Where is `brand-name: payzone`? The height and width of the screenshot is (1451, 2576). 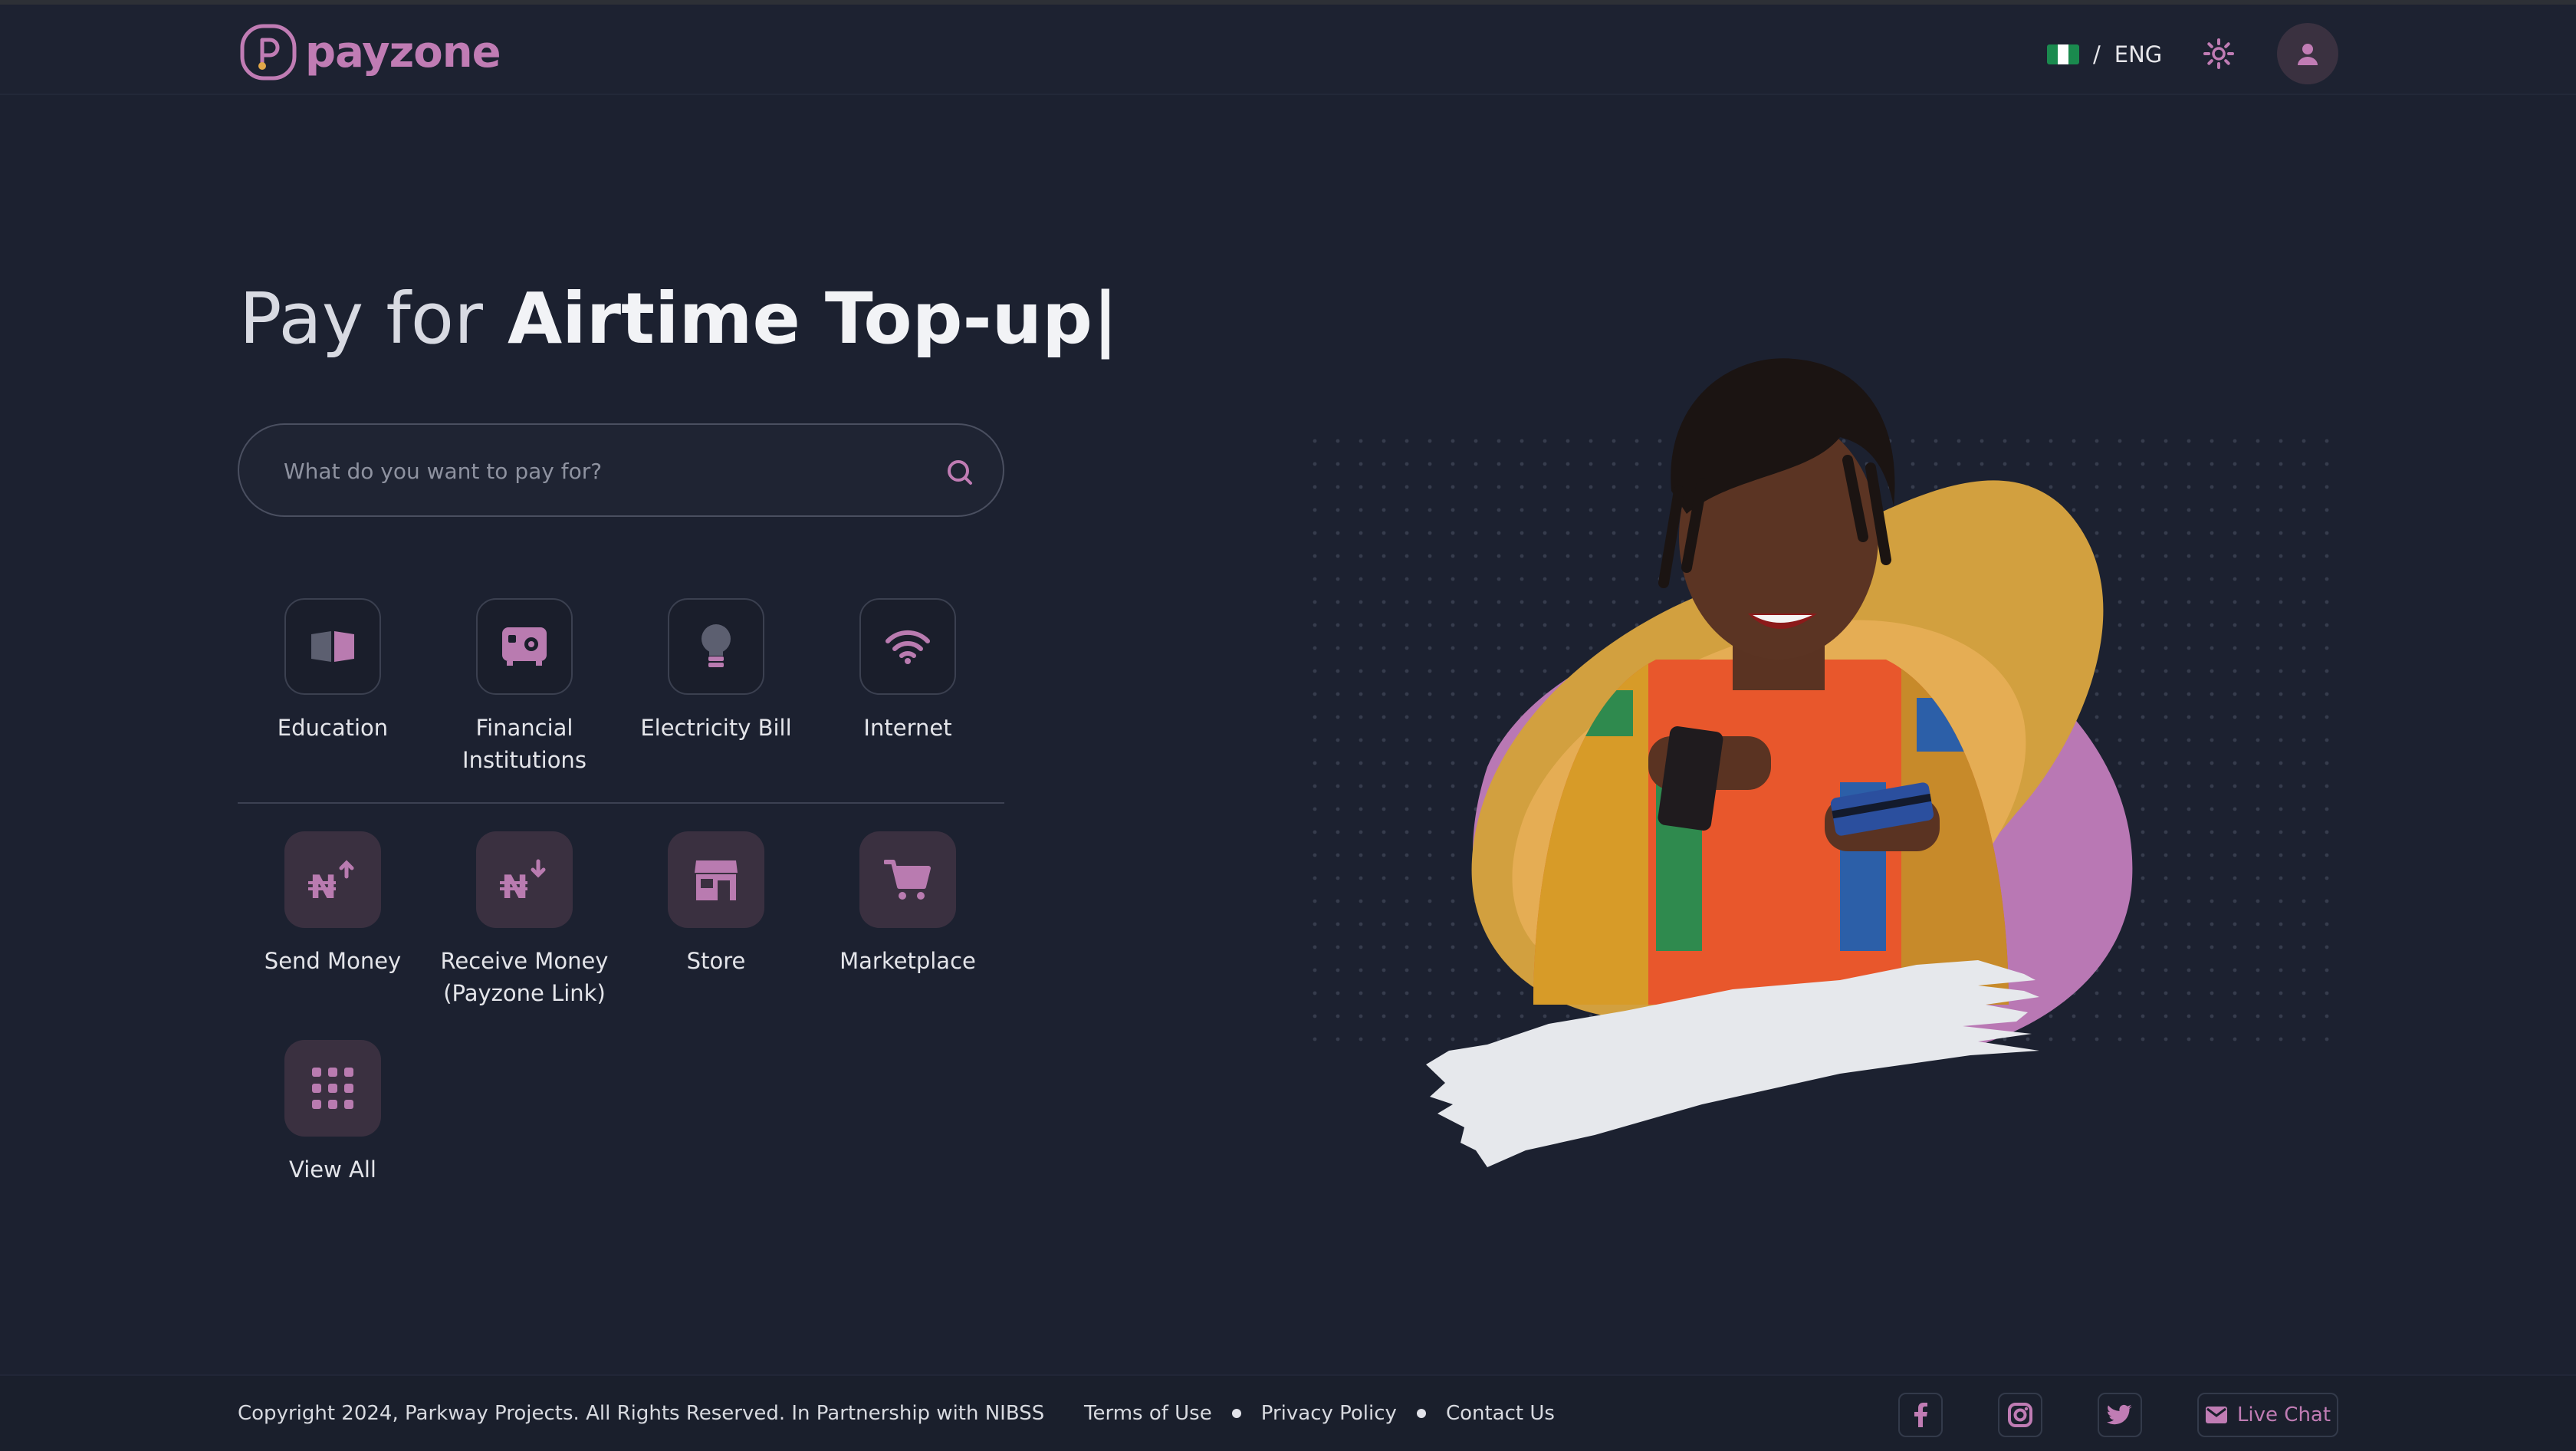 brand-name: payzone is located at coordinates (403, 52).